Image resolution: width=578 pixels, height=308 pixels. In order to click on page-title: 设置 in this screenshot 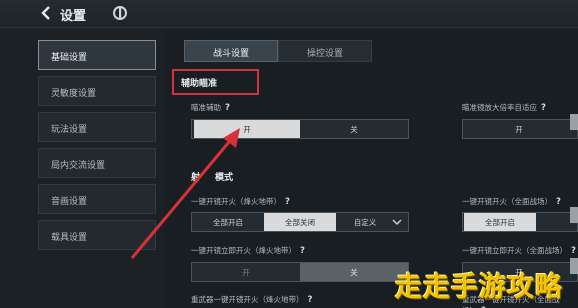, I will do `click(73, 16)`.